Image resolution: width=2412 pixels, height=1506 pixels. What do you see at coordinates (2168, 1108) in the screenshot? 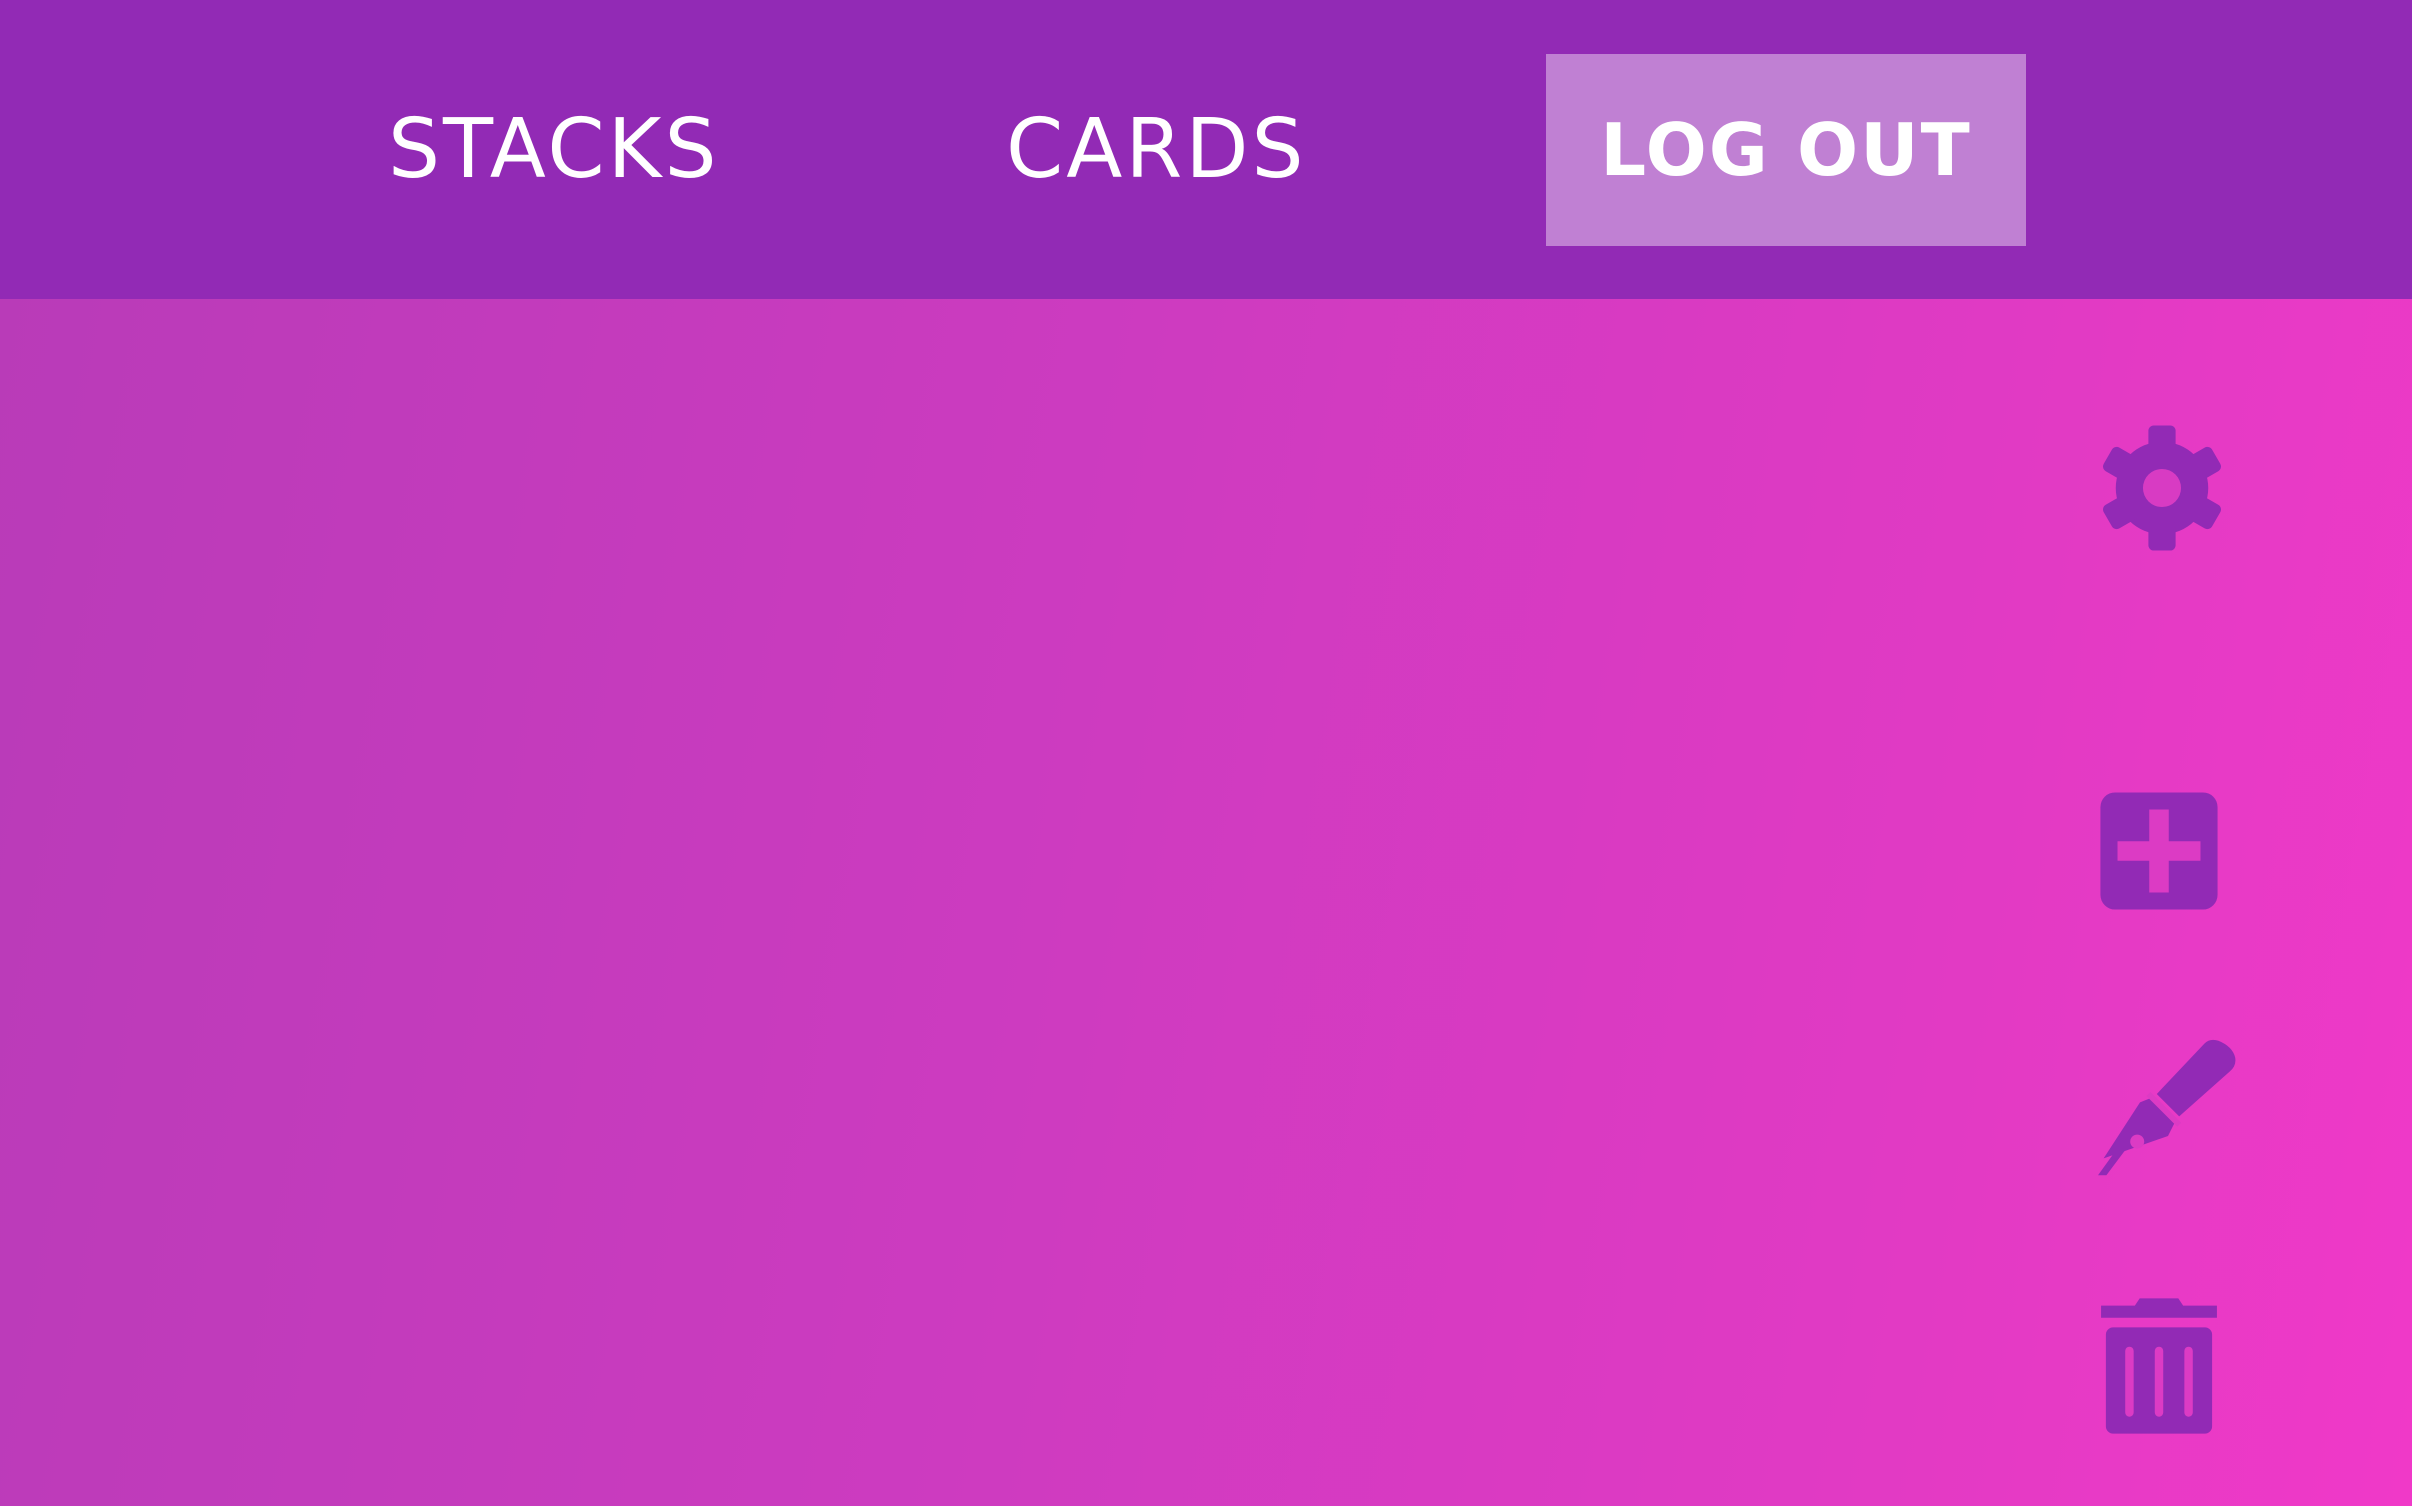
I see `pen-icon` at bounding box center [2168, 1108].